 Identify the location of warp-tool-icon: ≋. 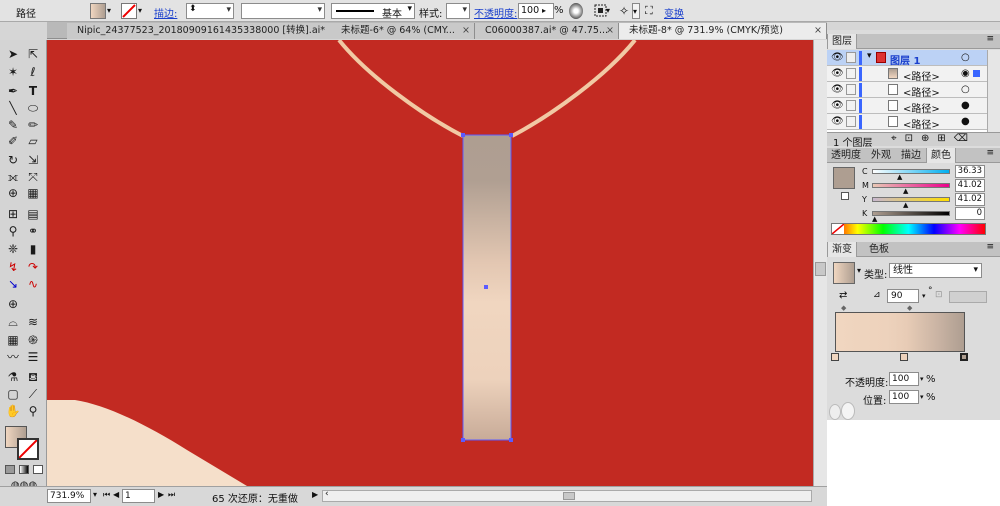
(33, 322).